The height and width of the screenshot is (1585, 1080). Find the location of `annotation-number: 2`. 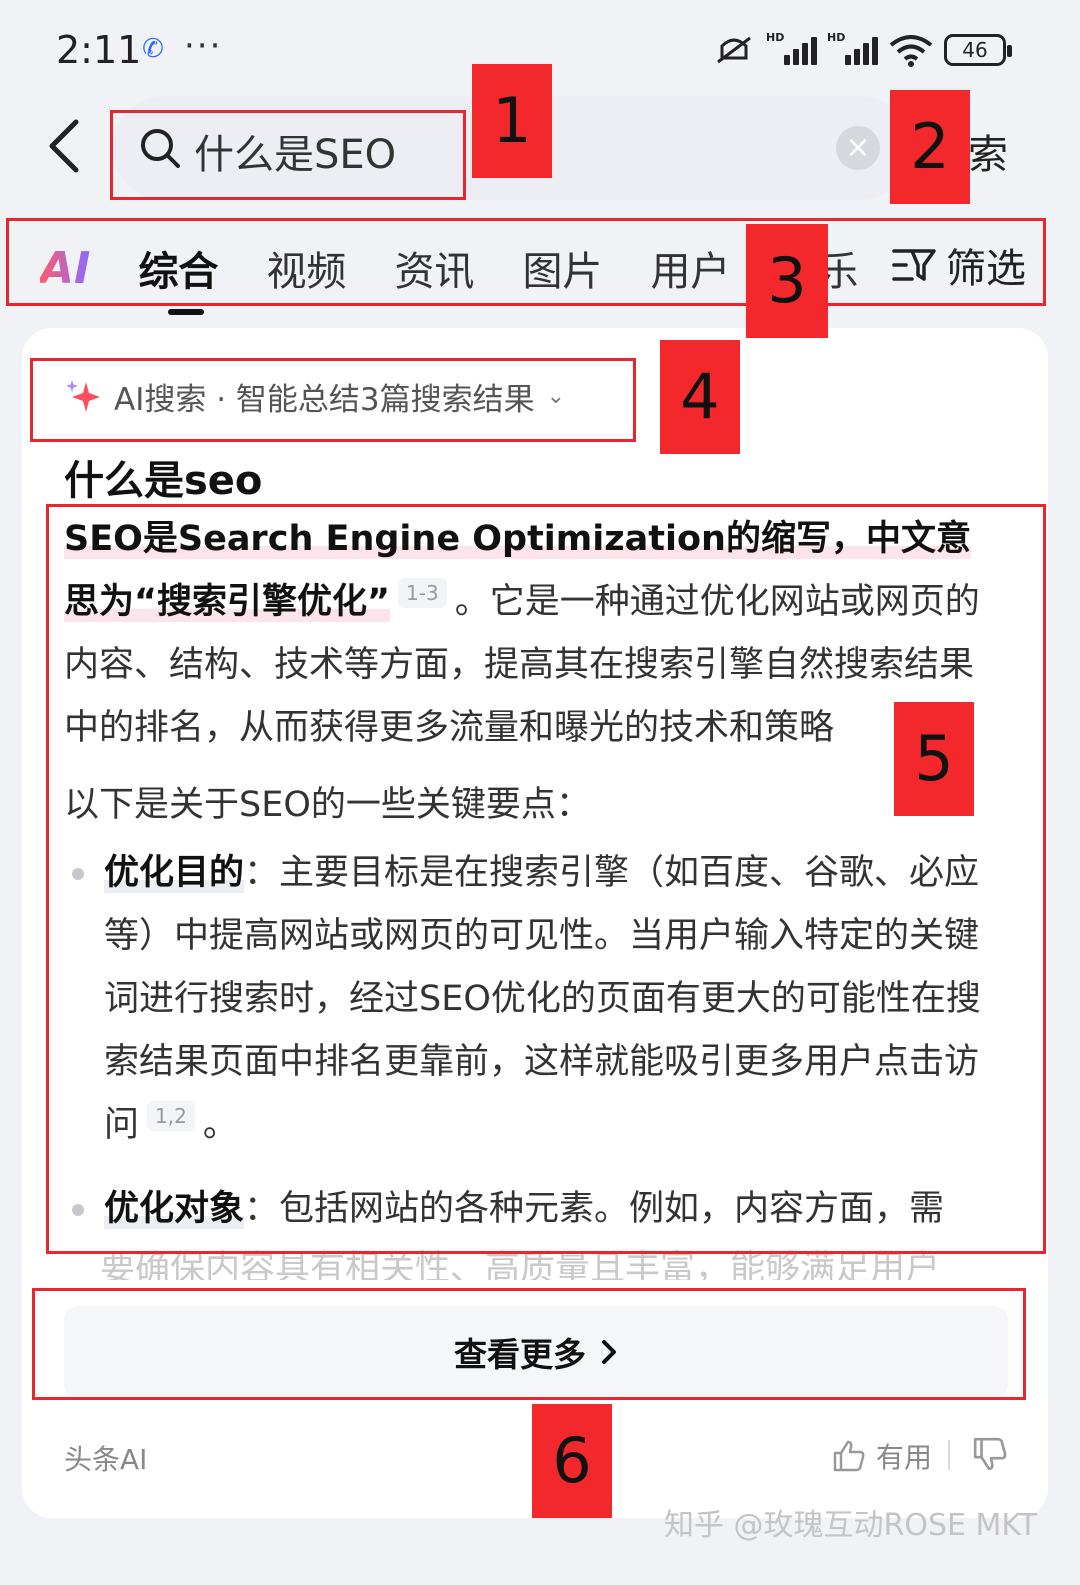

annotation-number: 2 is located at coordinates (930, 147).